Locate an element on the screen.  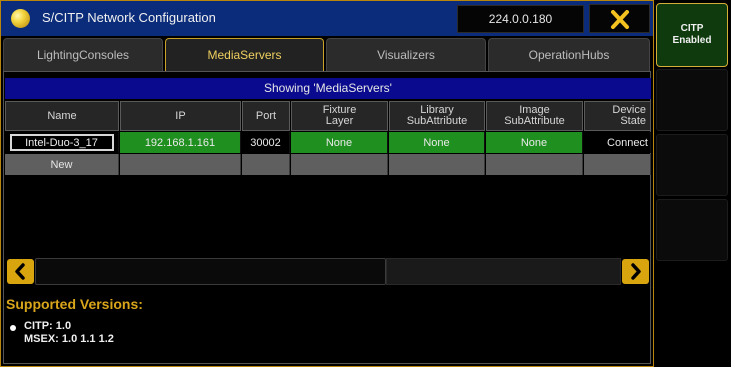
library-subattribute-cell: None is located at coordinates (437, 142).